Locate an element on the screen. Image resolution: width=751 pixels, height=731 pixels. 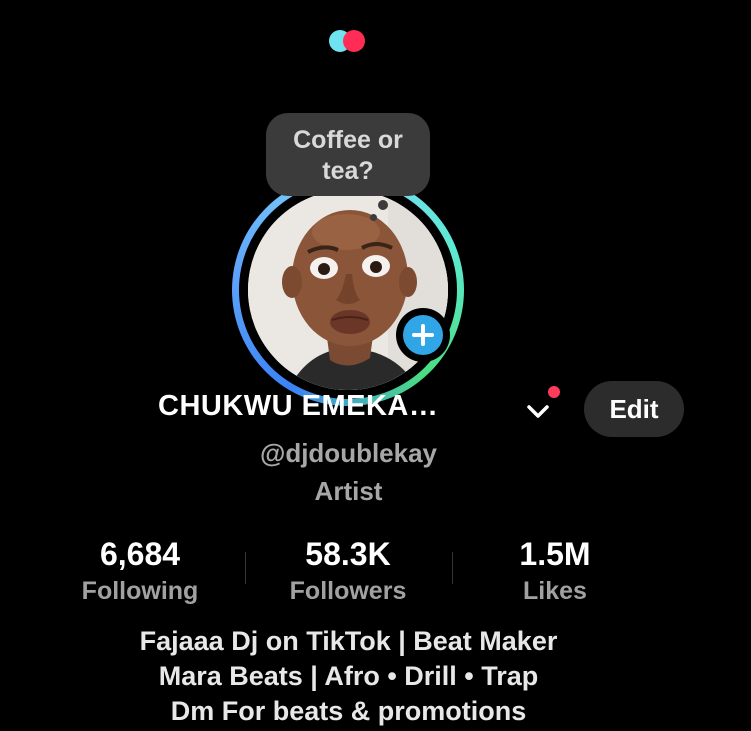
likes-label: Likes is located at coordinates (555, 591).